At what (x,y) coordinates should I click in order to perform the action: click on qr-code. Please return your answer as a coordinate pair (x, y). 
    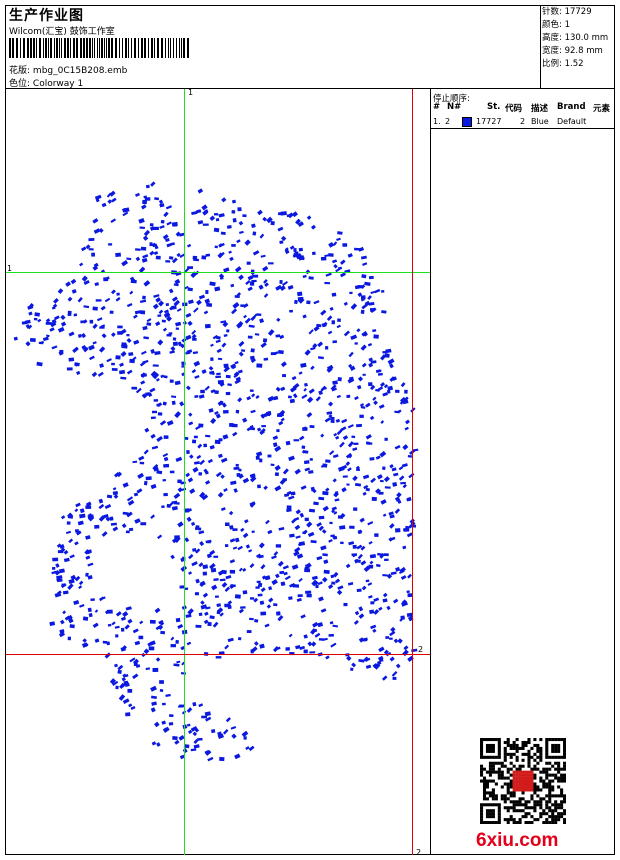
    Looking at the image, I should click on (523, 781).